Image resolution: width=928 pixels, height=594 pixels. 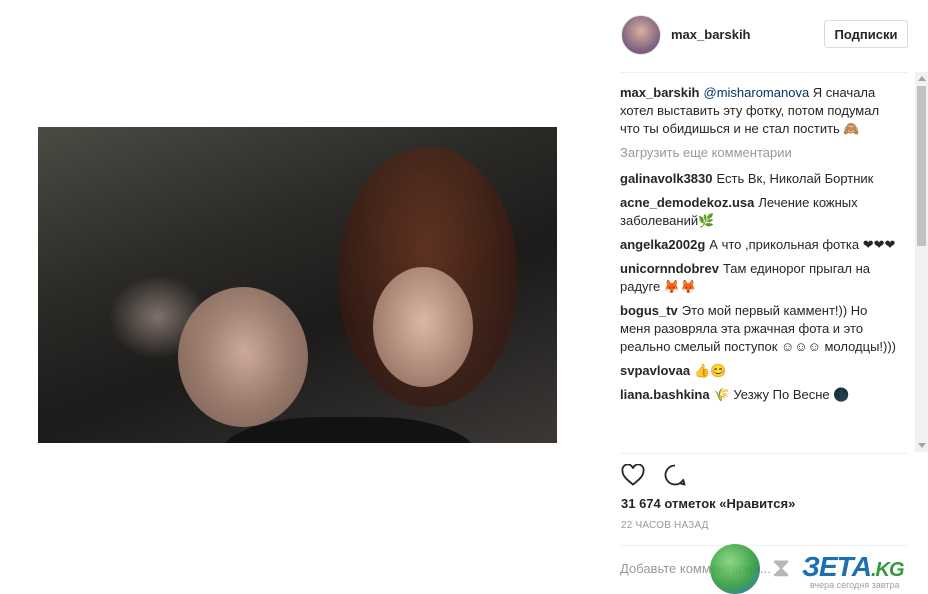 What do you see at coordinates (922, 445) in the screenshot?
I see `scroll-down-arrow-icon` at bounding box center [922, 445].